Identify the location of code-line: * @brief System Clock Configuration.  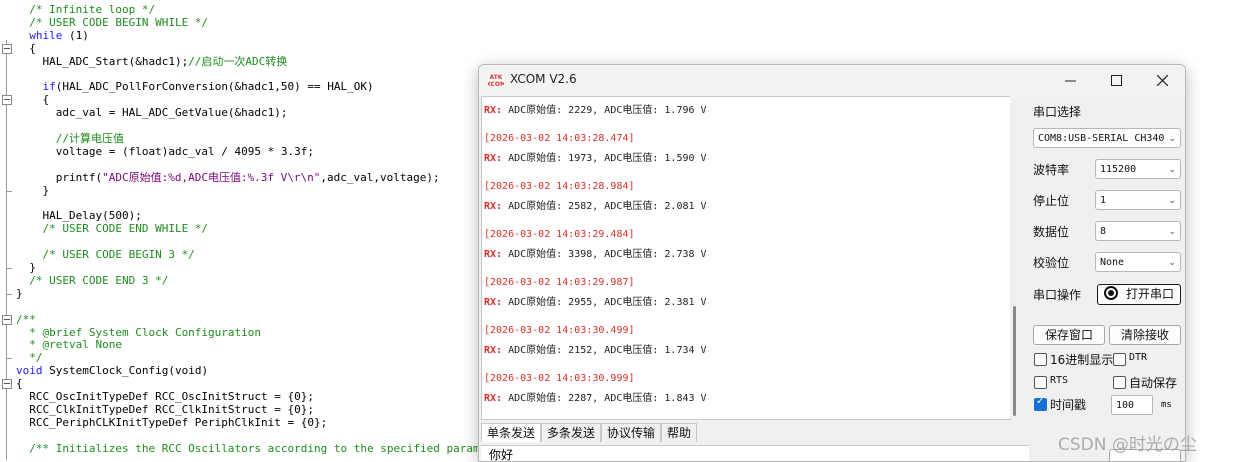
(139, 332).